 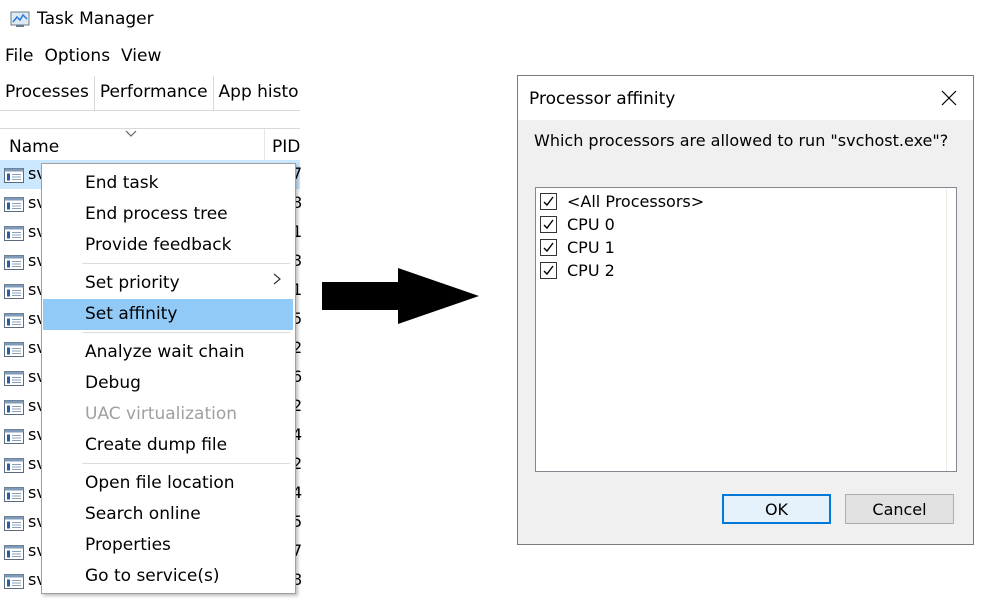 What do you see at coordinates (132, 283) in the screenshot?
I see `menu-item-label: Set priority` at bounding box center [132, 283].